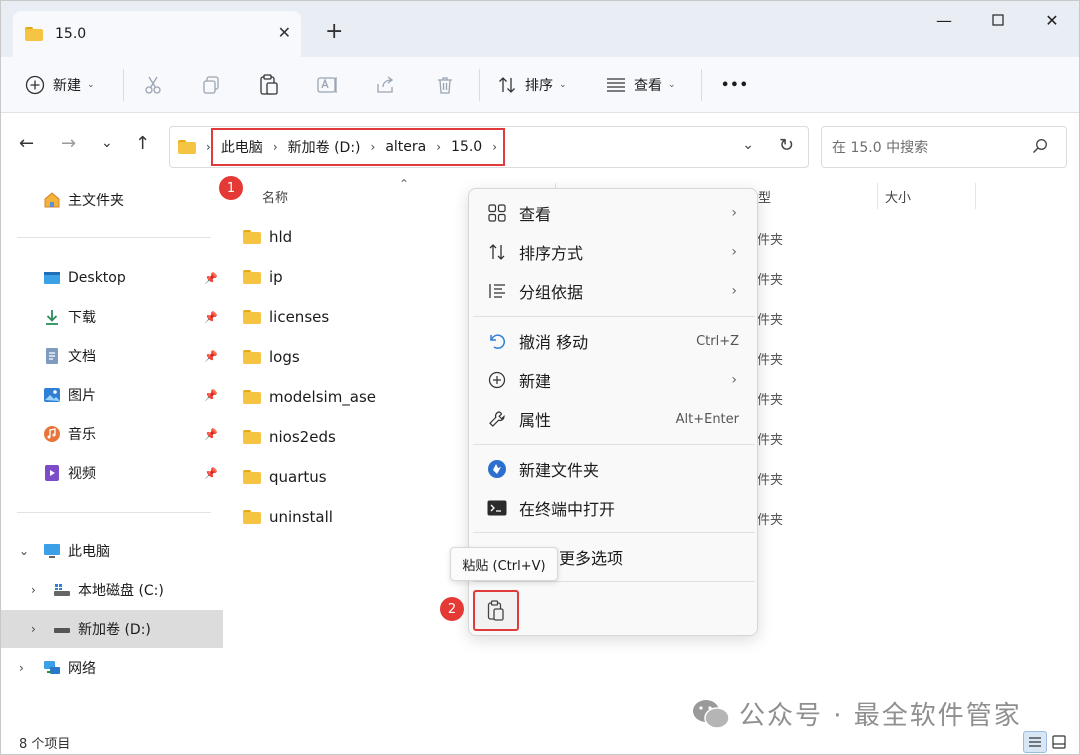  I want to click on toolbar-divider, so click(701, 85).